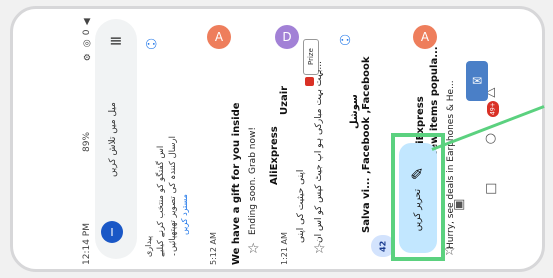 The image size is (553, 278). What do you see at coordinates (148, 246) in the screenshot?
I see `promo-label: پیداری` at bounding box center [148, 246].